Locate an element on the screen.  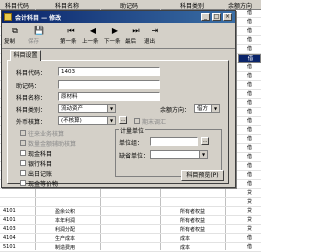
name-input: 原材料 is located at coordinates (109, 96).